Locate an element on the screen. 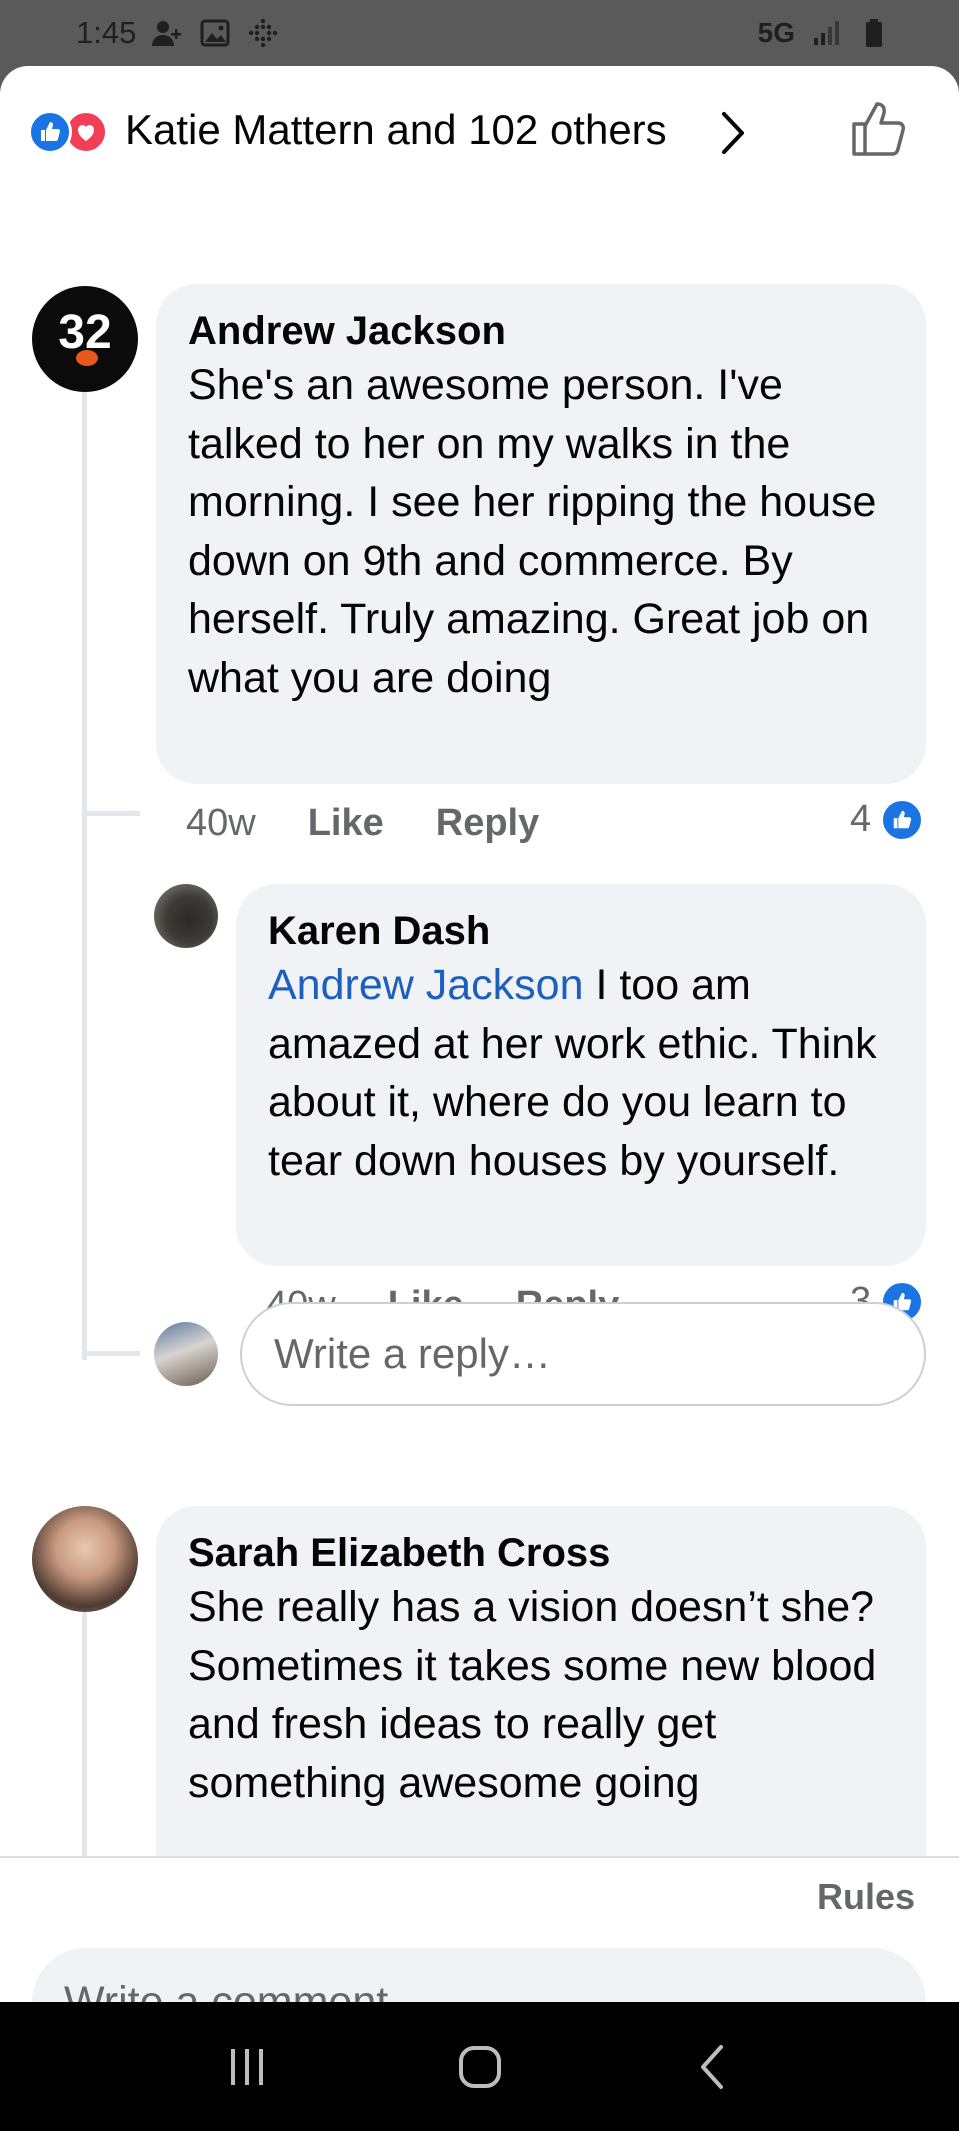  reaction-icons is located at coordinates (68, 132).